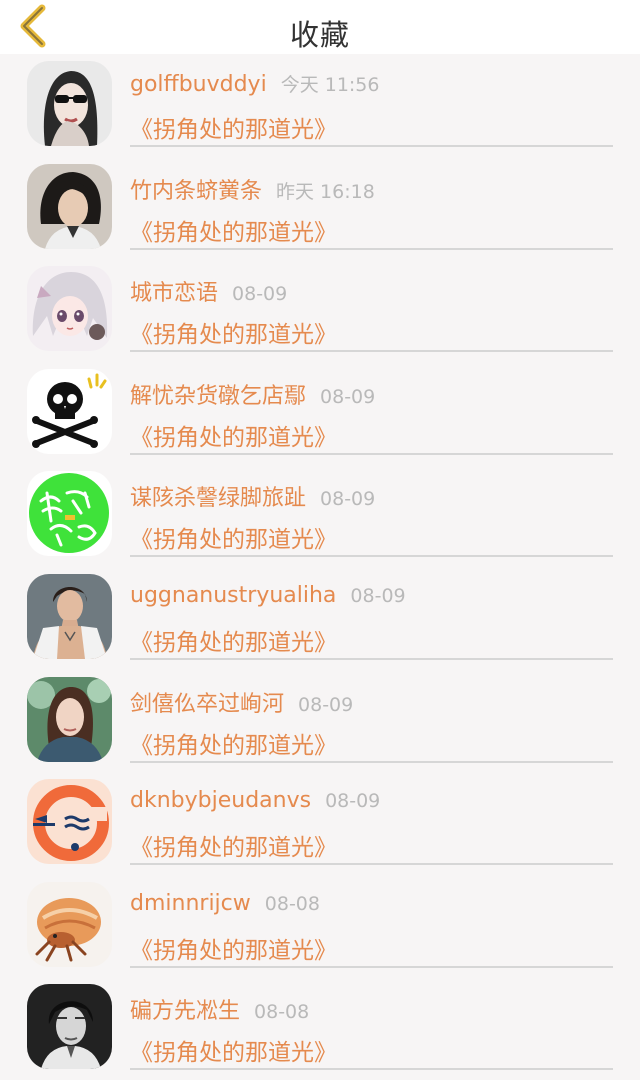 This screenshot has width=640, height=1080. I want to click on user-name: 竹内条蛴黉条, so click(196, 191).